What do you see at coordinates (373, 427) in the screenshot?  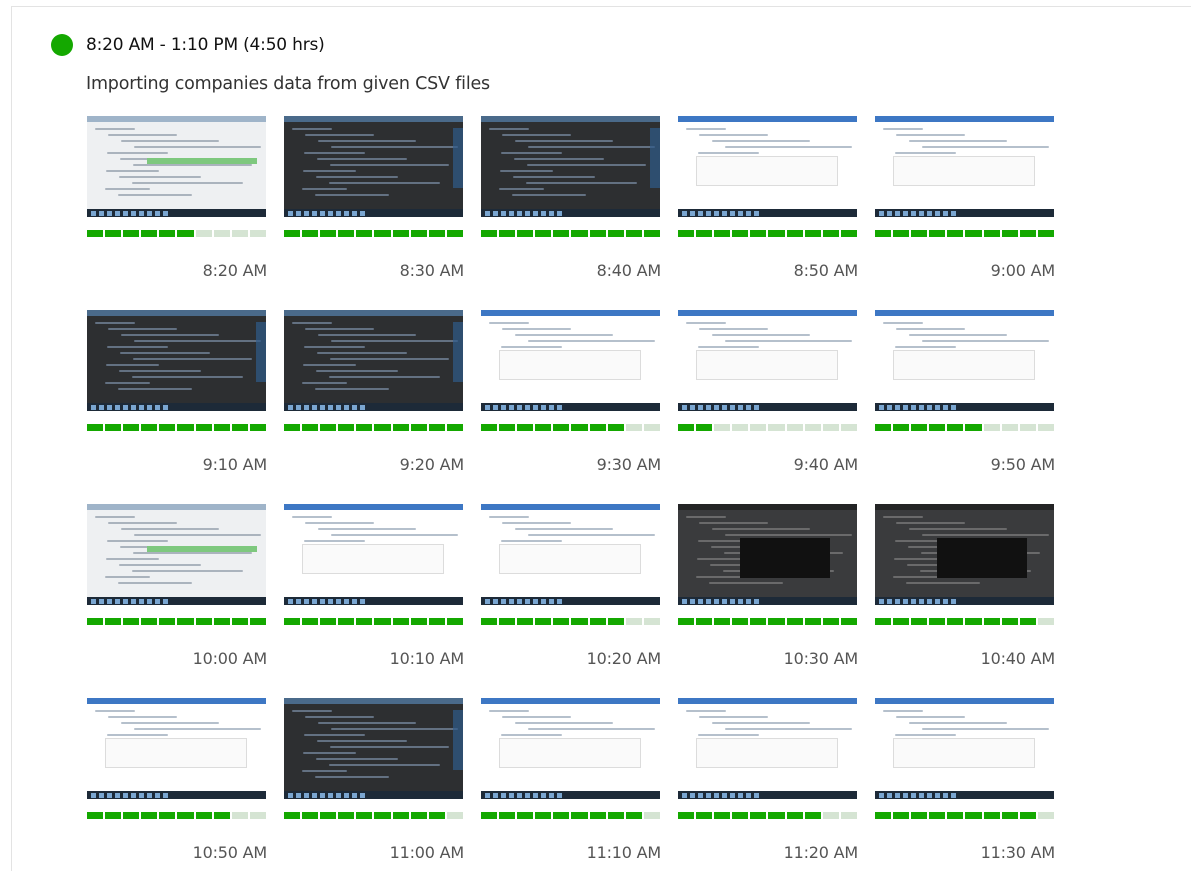 I see `activity-meter` at bounding box center [373, 427].